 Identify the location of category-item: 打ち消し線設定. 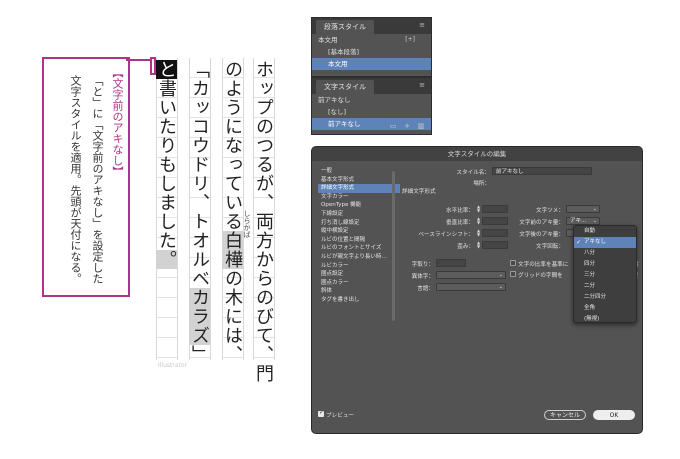
(359, 223).